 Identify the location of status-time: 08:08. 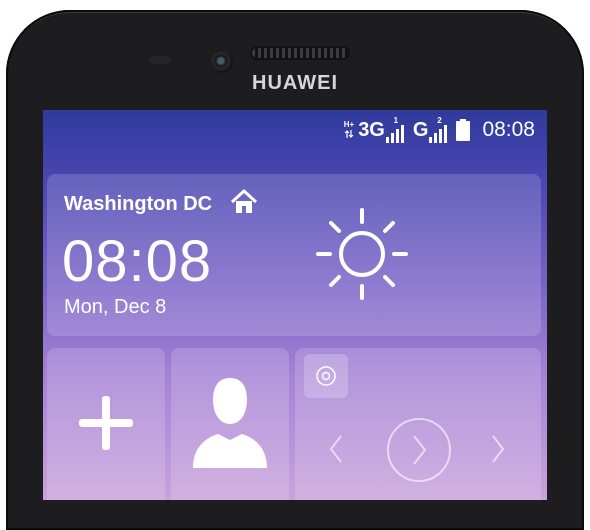
(508, 129).